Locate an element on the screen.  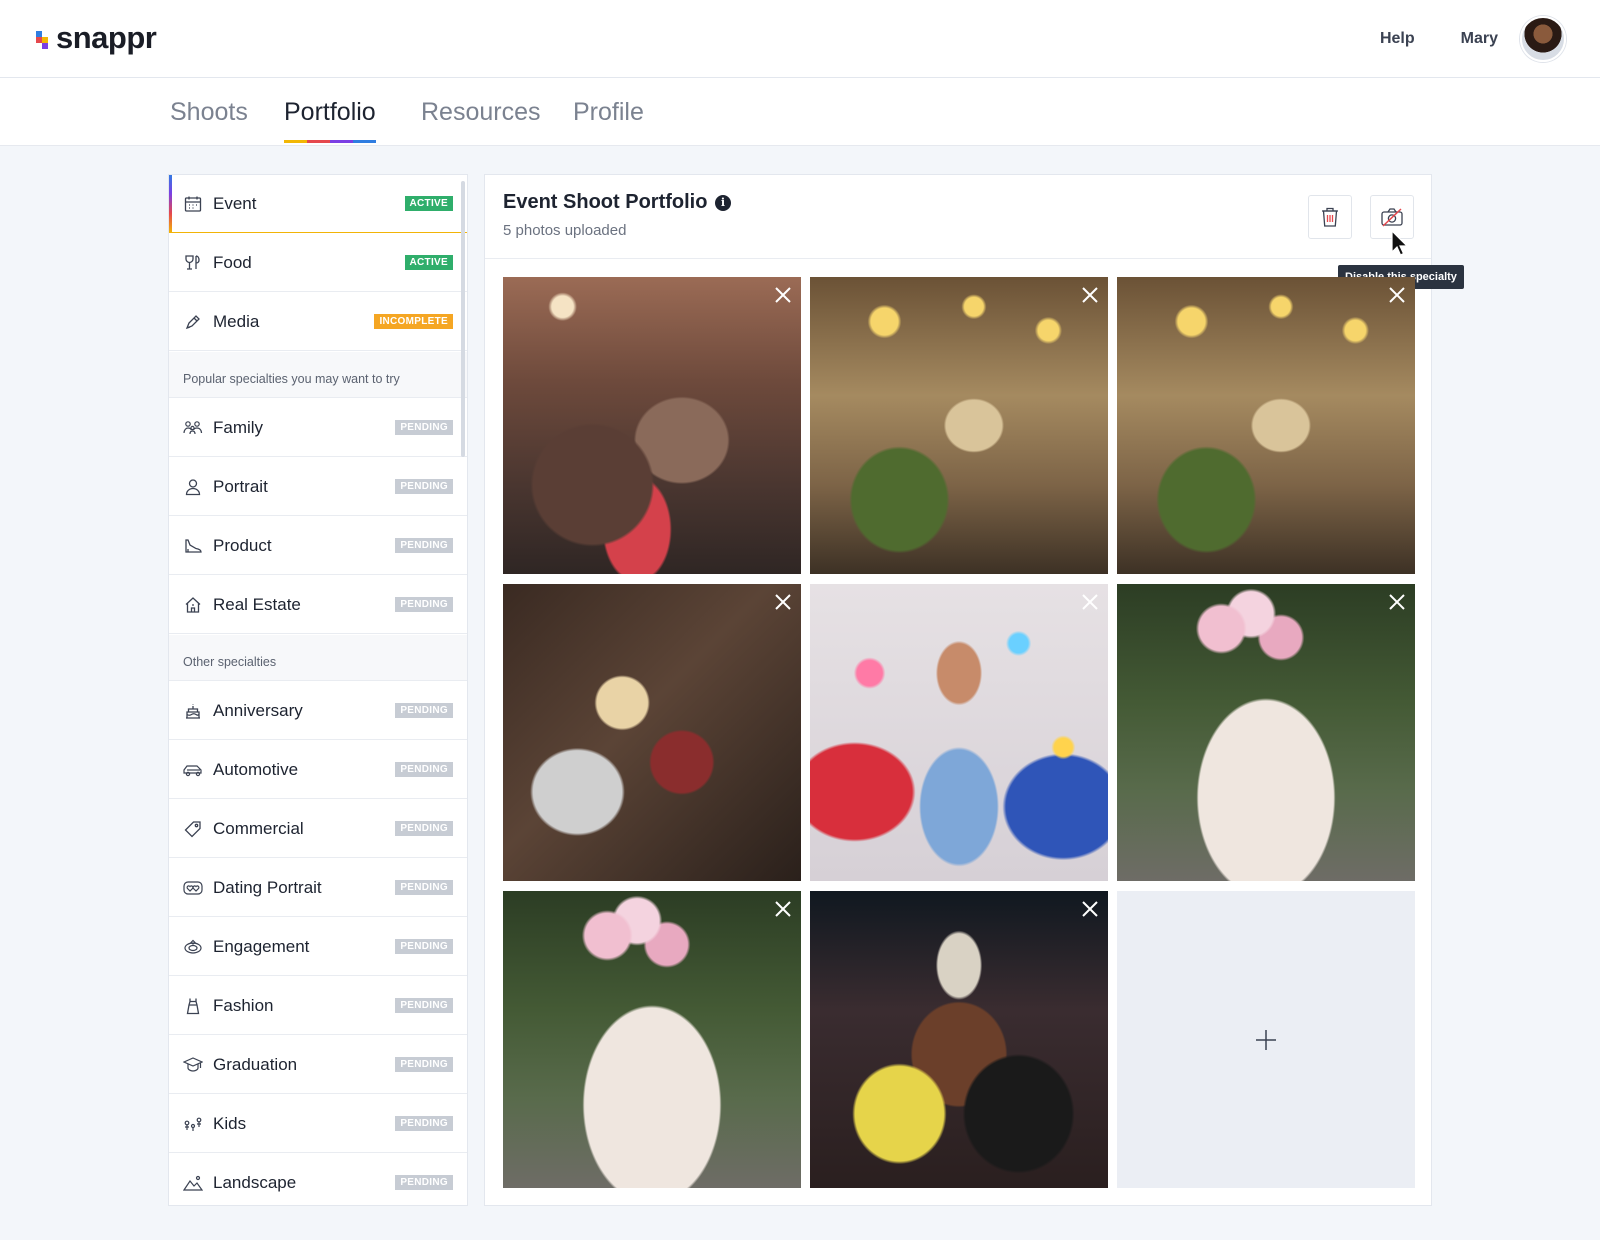
sidebar-item-label: Food is located at coordinates (232, 262).